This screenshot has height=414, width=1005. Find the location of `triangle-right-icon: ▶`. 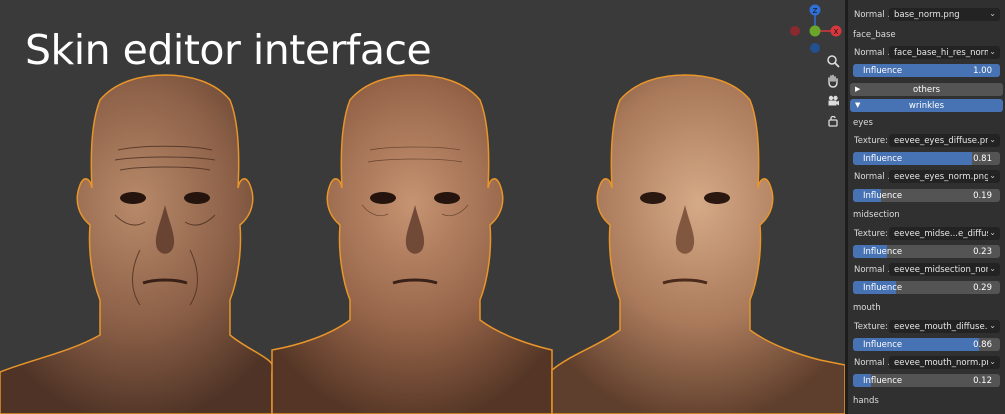

triangle-right-icon: ▶ is located at coordinates (858, 89).